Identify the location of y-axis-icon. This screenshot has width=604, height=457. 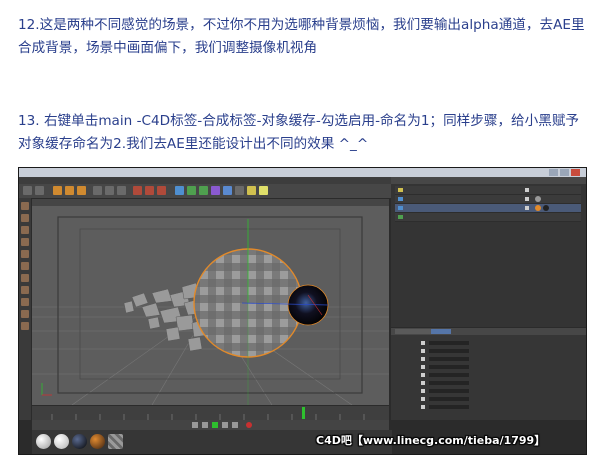
(109, 190).